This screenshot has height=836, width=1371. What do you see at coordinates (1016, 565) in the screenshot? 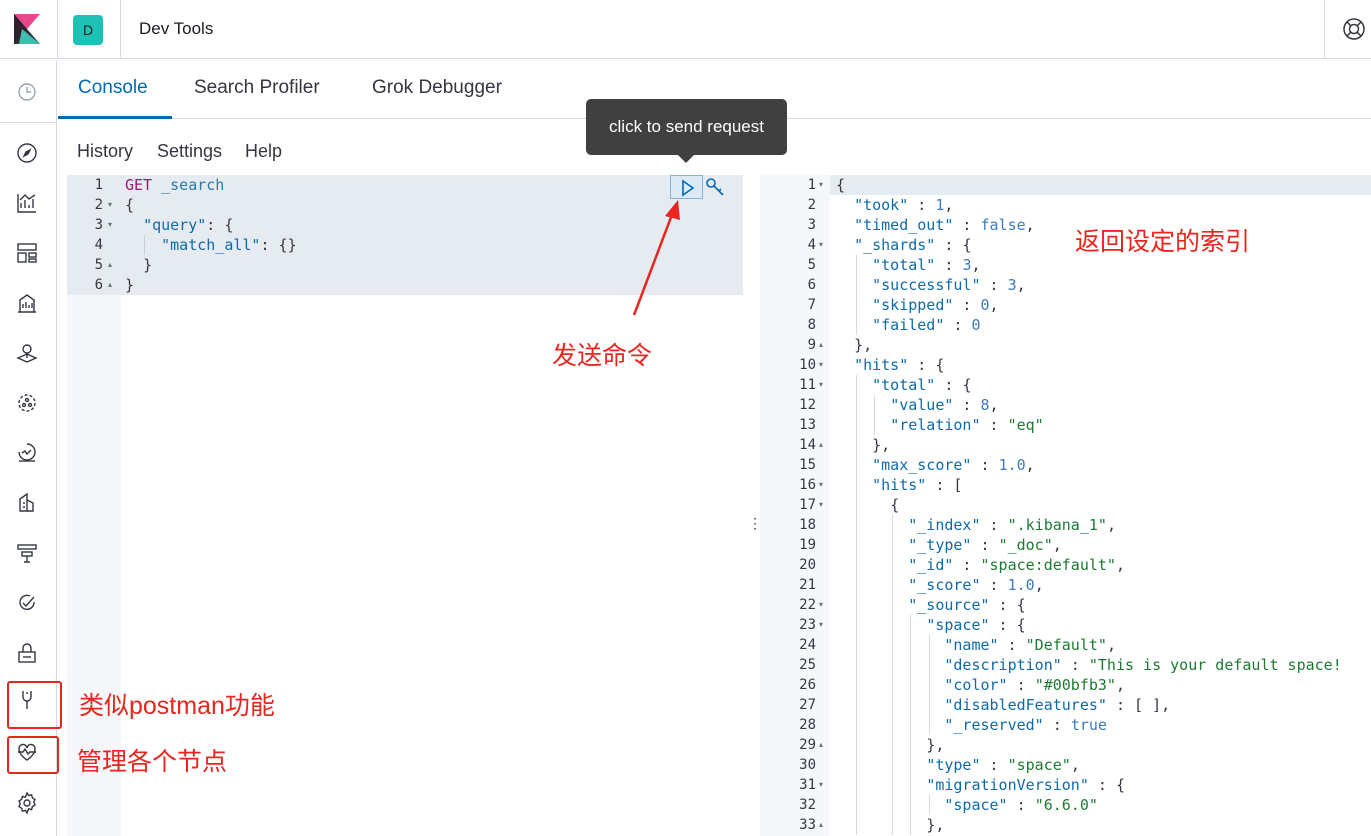
I see `response-code-line: "_id" : "space:default",` at bounding box center [1016, 565].